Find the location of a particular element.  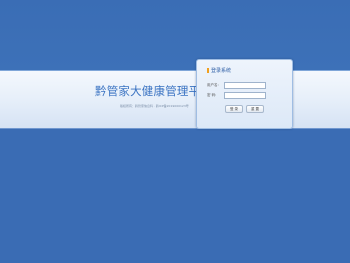

password-label: 密 码: is located at coordinates (212, 94).